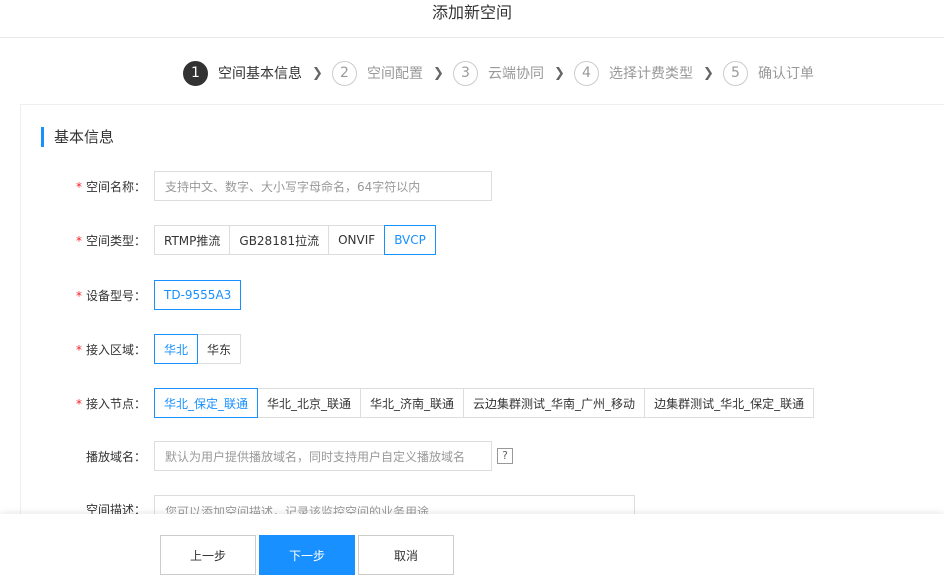 The width and height of the screenshot is (944, 580). Describe the element at coordinates (735, 73) in the screenshot. I see `step-5-number: 5` at that location.